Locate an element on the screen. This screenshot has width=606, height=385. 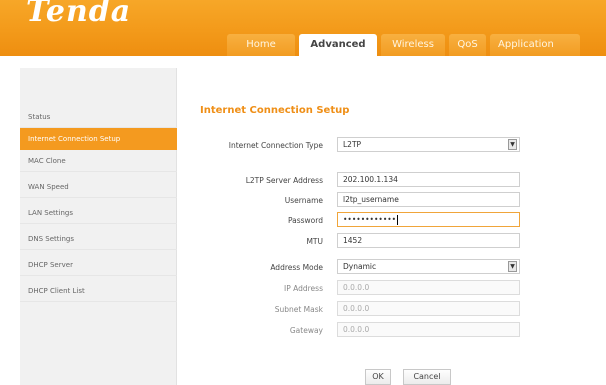
sidebar-item-dns-settings: DNS Settings is located at coordinates (98, 239).